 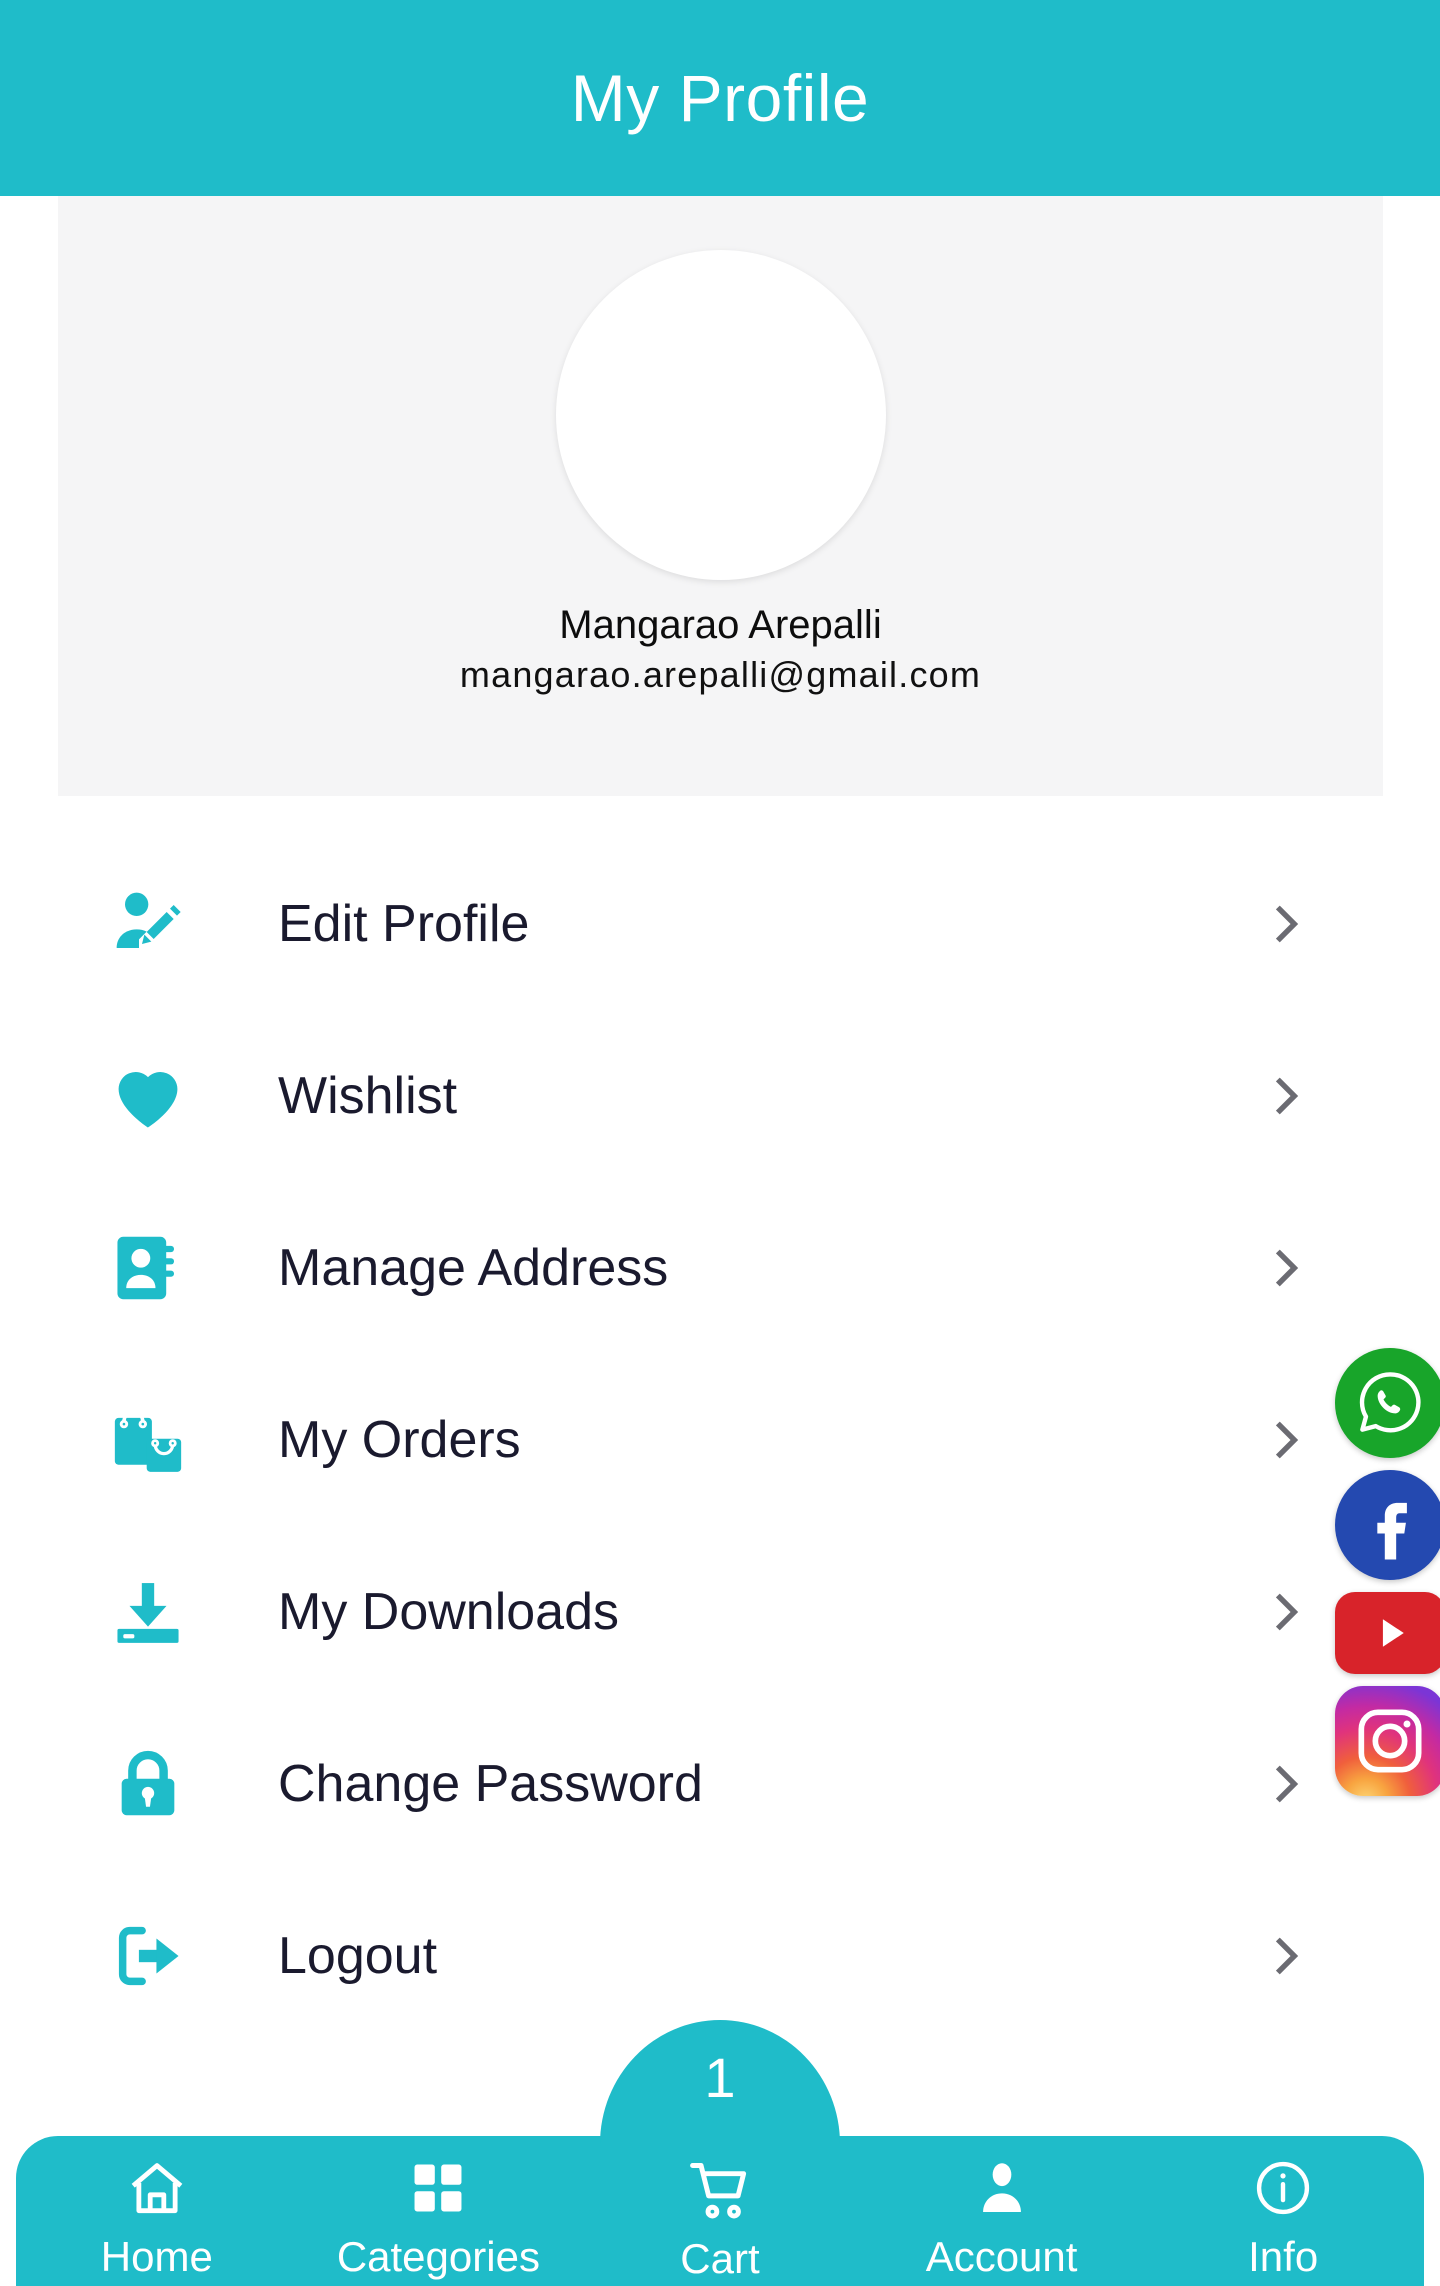 What do you see at coordinates (1283, 2188) in the screenshot?
I see `info-icon` at bounding box center [1283, 2188].